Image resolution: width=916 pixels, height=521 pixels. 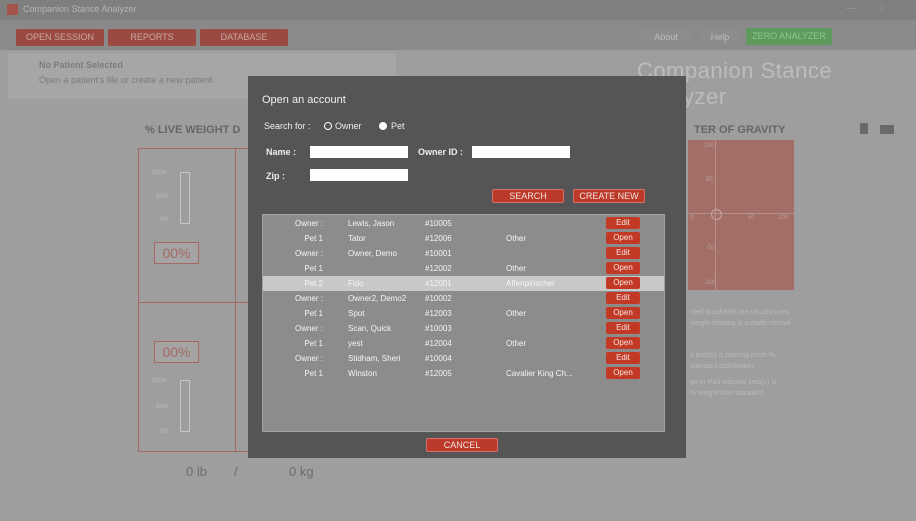 What do you see at coordinates (463, 268) in the screenshot?
I see `table-row: Pet 1 #12002 Other Open` at bounding box center [463, 268].